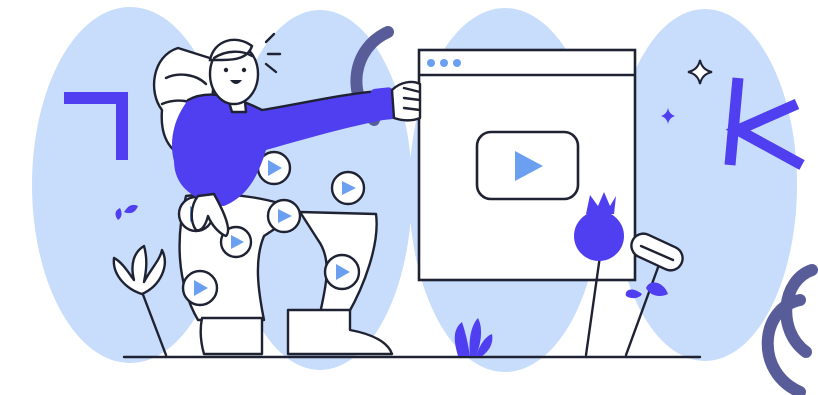  Describe the element at coordinates (527, 165) in the screenshot. I see `play-button-icon` at that location.